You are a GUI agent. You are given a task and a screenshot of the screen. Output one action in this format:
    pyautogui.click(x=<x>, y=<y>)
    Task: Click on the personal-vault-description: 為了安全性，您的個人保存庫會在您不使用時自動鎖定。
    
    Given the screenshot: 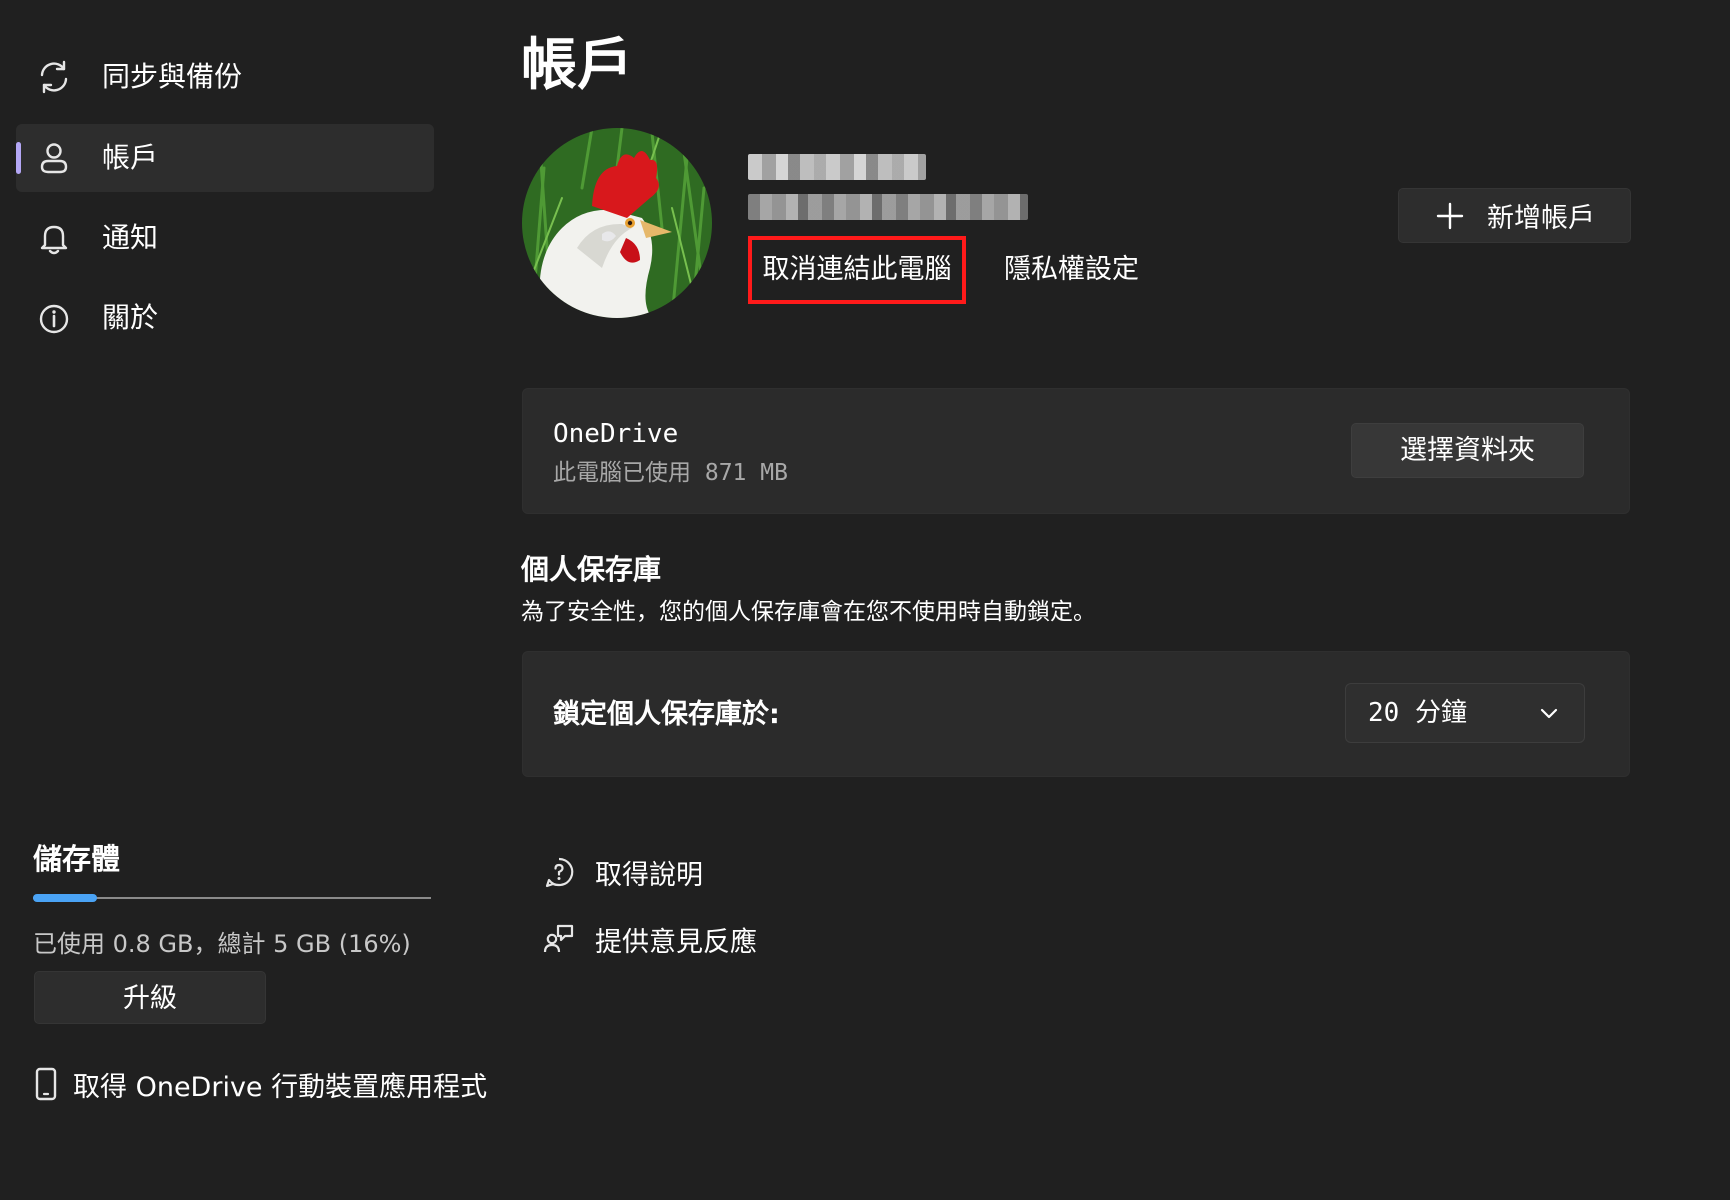 What is the action you would take?
    pyautogui.click(x=808, y=612)
    